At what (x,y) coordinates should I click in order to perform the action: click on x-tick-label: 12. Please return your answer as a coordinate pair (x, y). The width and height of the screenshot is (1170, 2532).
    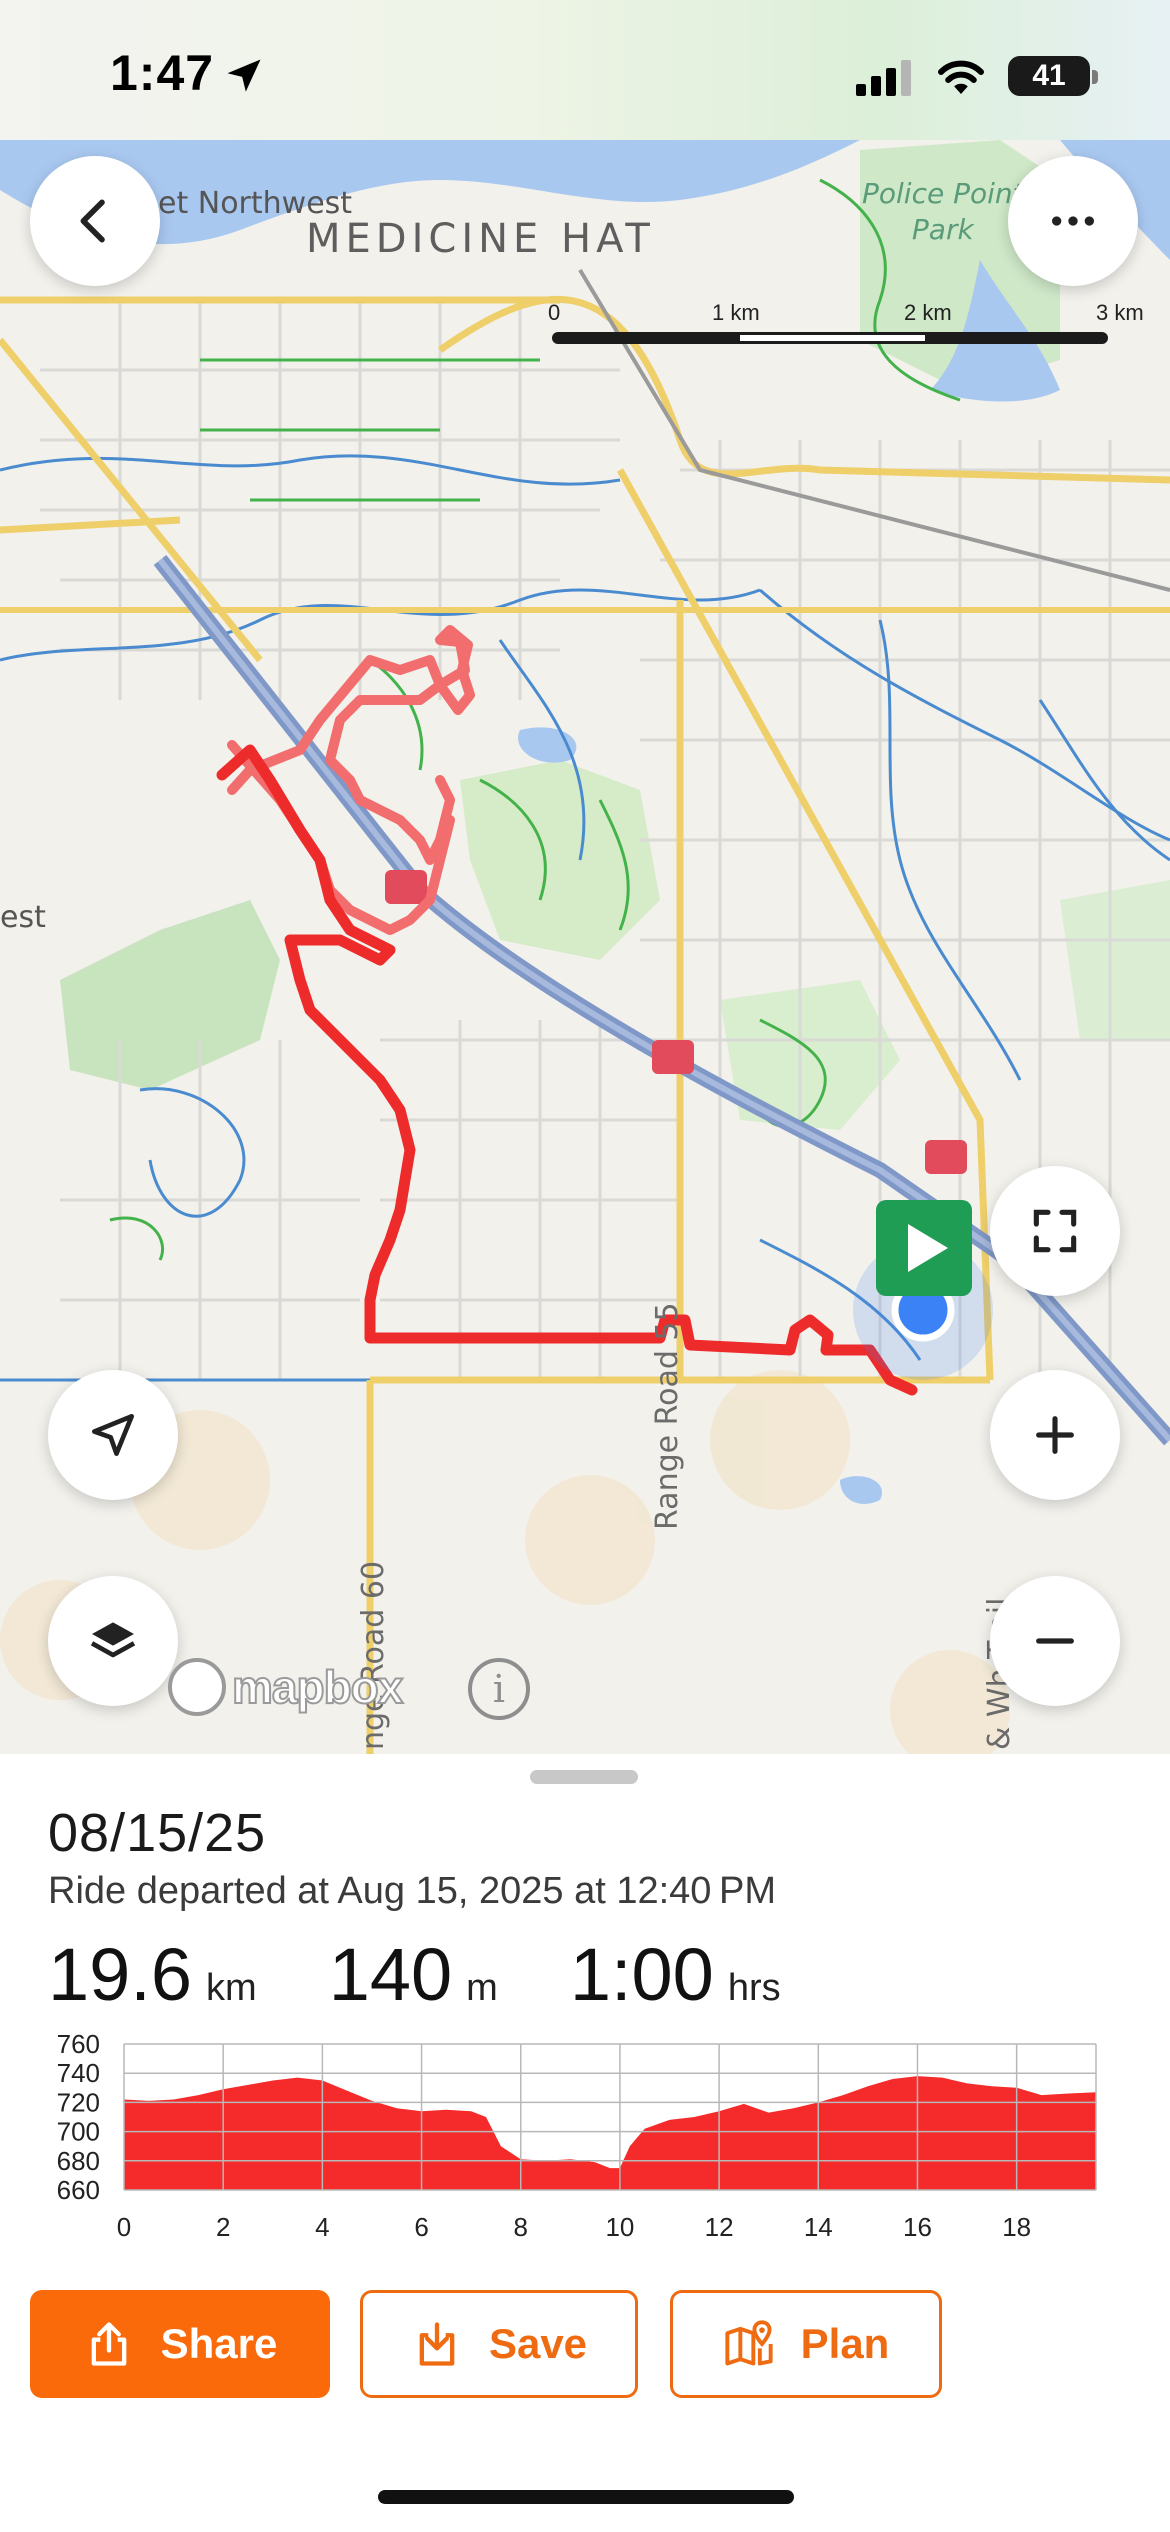
    Looking at the image, I should click on (719, 2227).